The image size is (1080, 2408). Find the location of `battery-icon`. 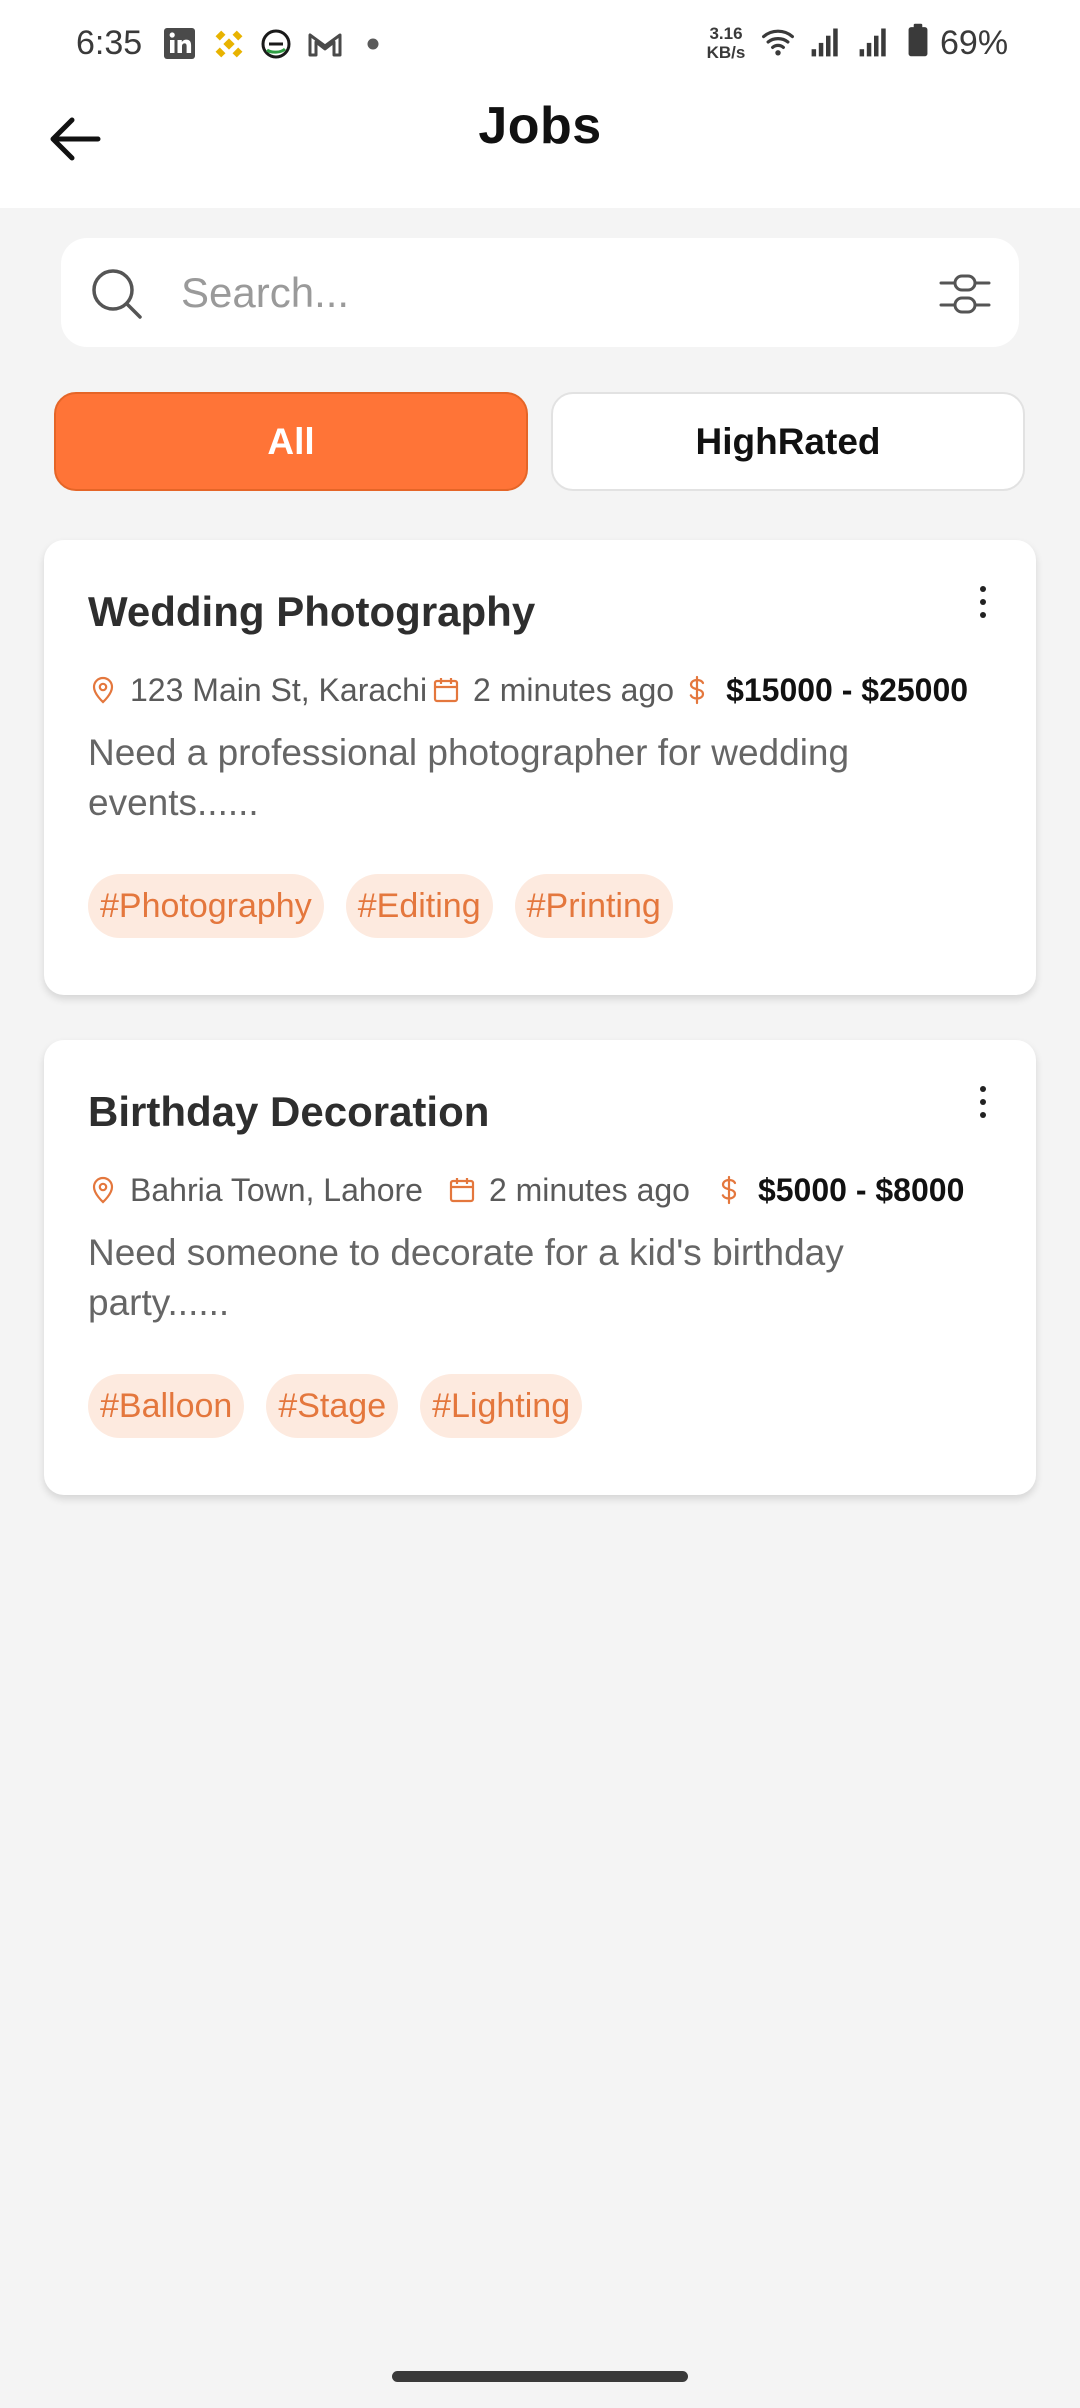

battery-icon is located at coordinates (918, 40).